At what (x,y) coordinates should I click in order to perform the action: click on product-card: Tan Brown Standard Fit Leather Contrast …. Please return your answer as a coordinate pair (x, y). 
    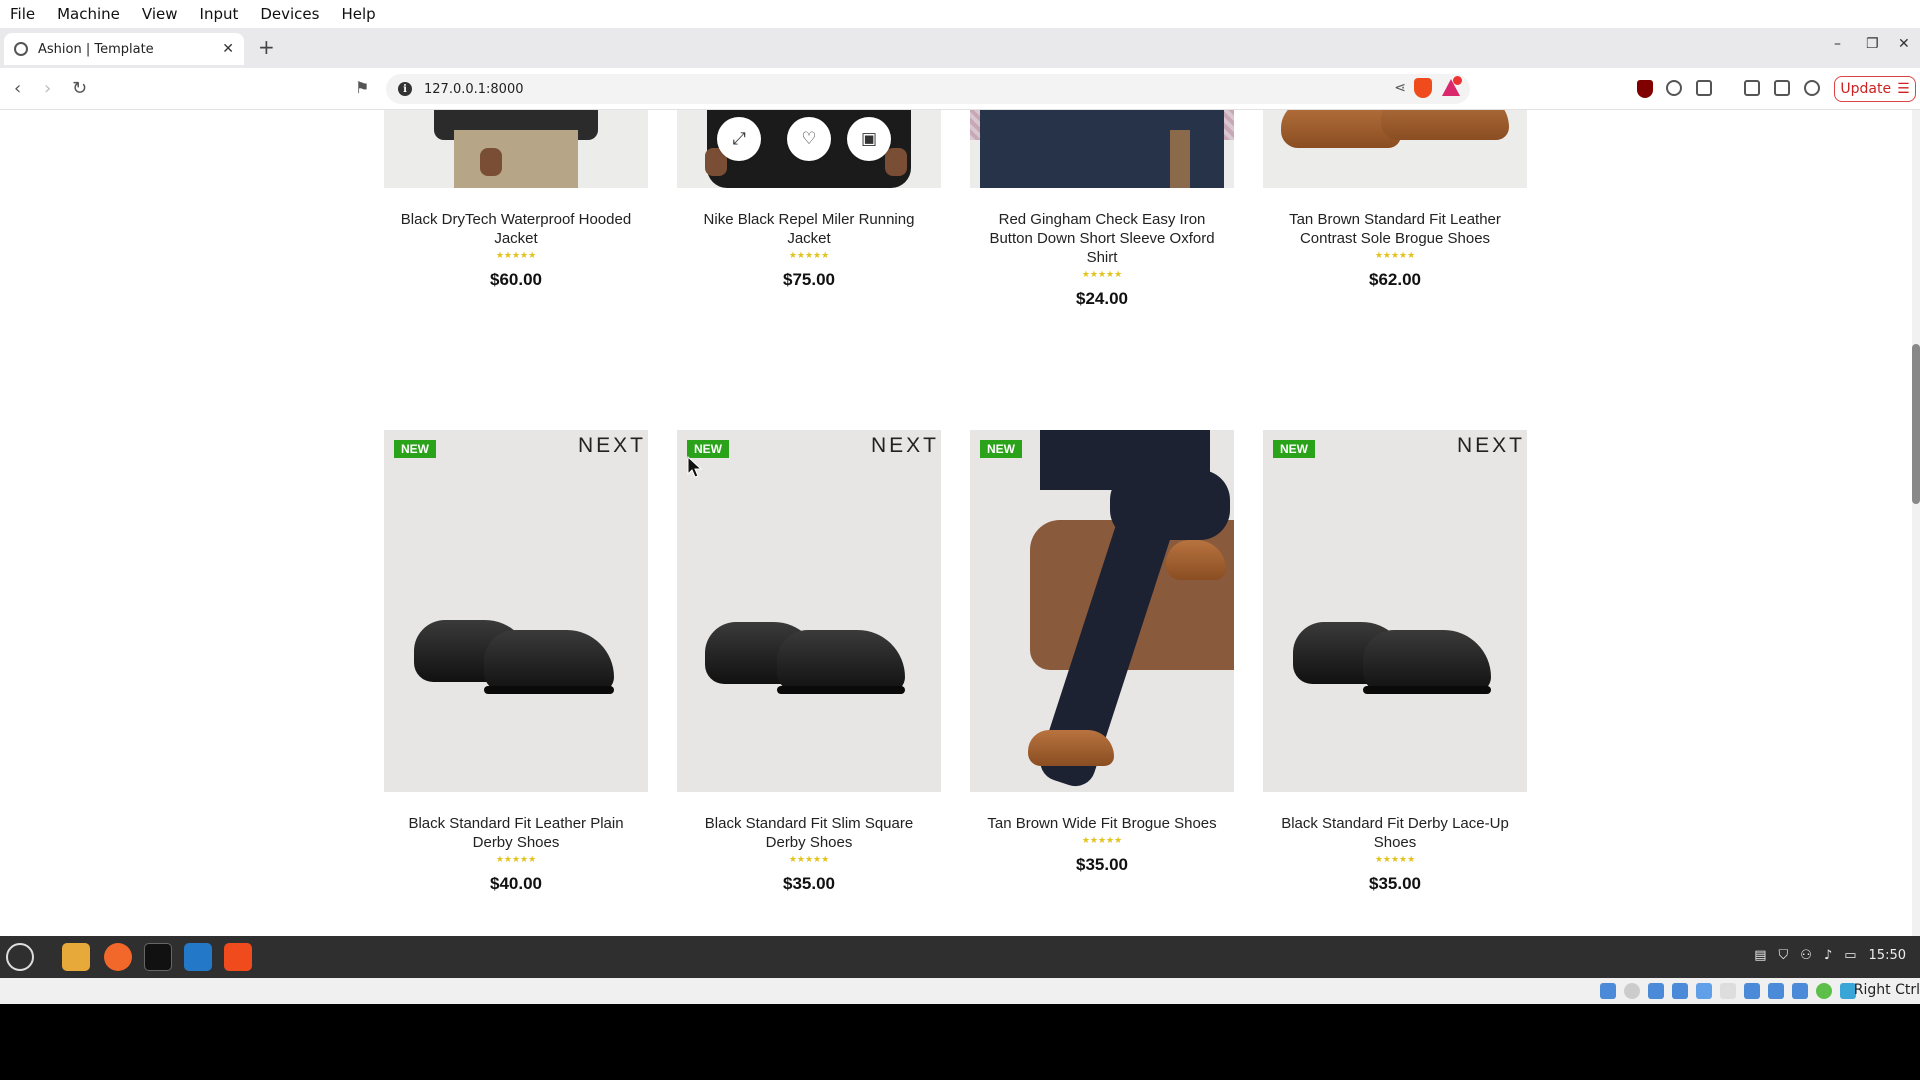
    Looking at the image, I should click on (1395, 209).